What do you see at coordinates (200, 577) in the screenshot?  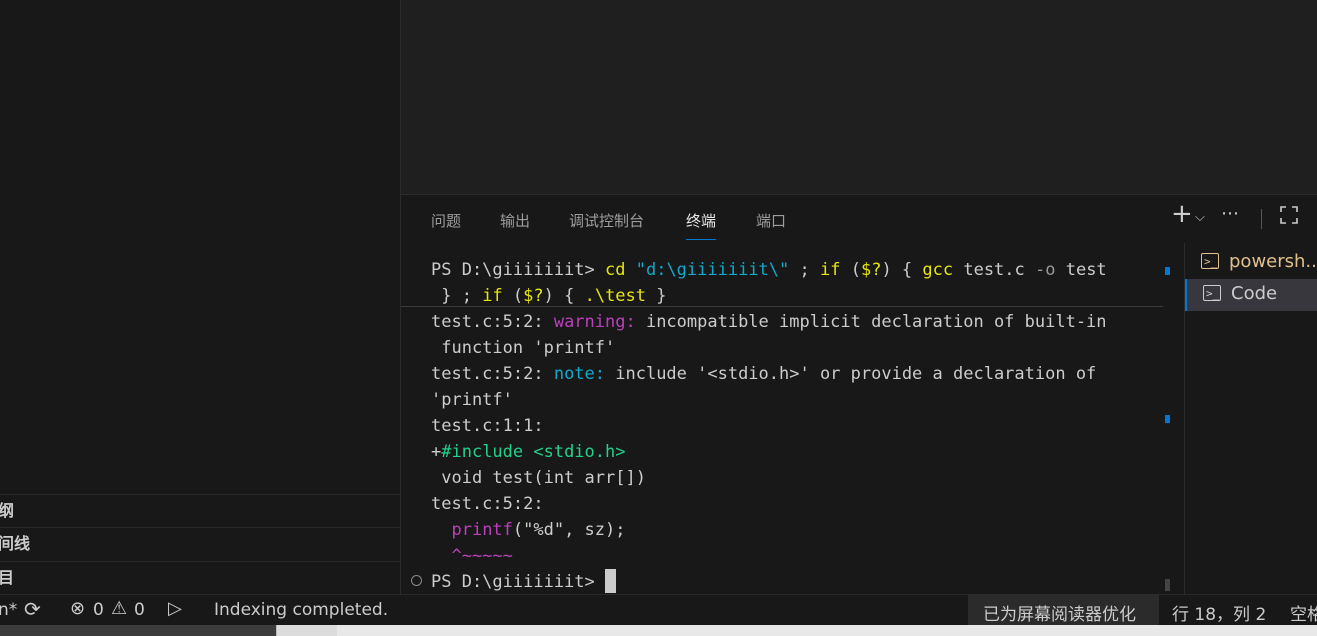 I see `sidebar-section-project: 目` at bounding box center [200, 577].